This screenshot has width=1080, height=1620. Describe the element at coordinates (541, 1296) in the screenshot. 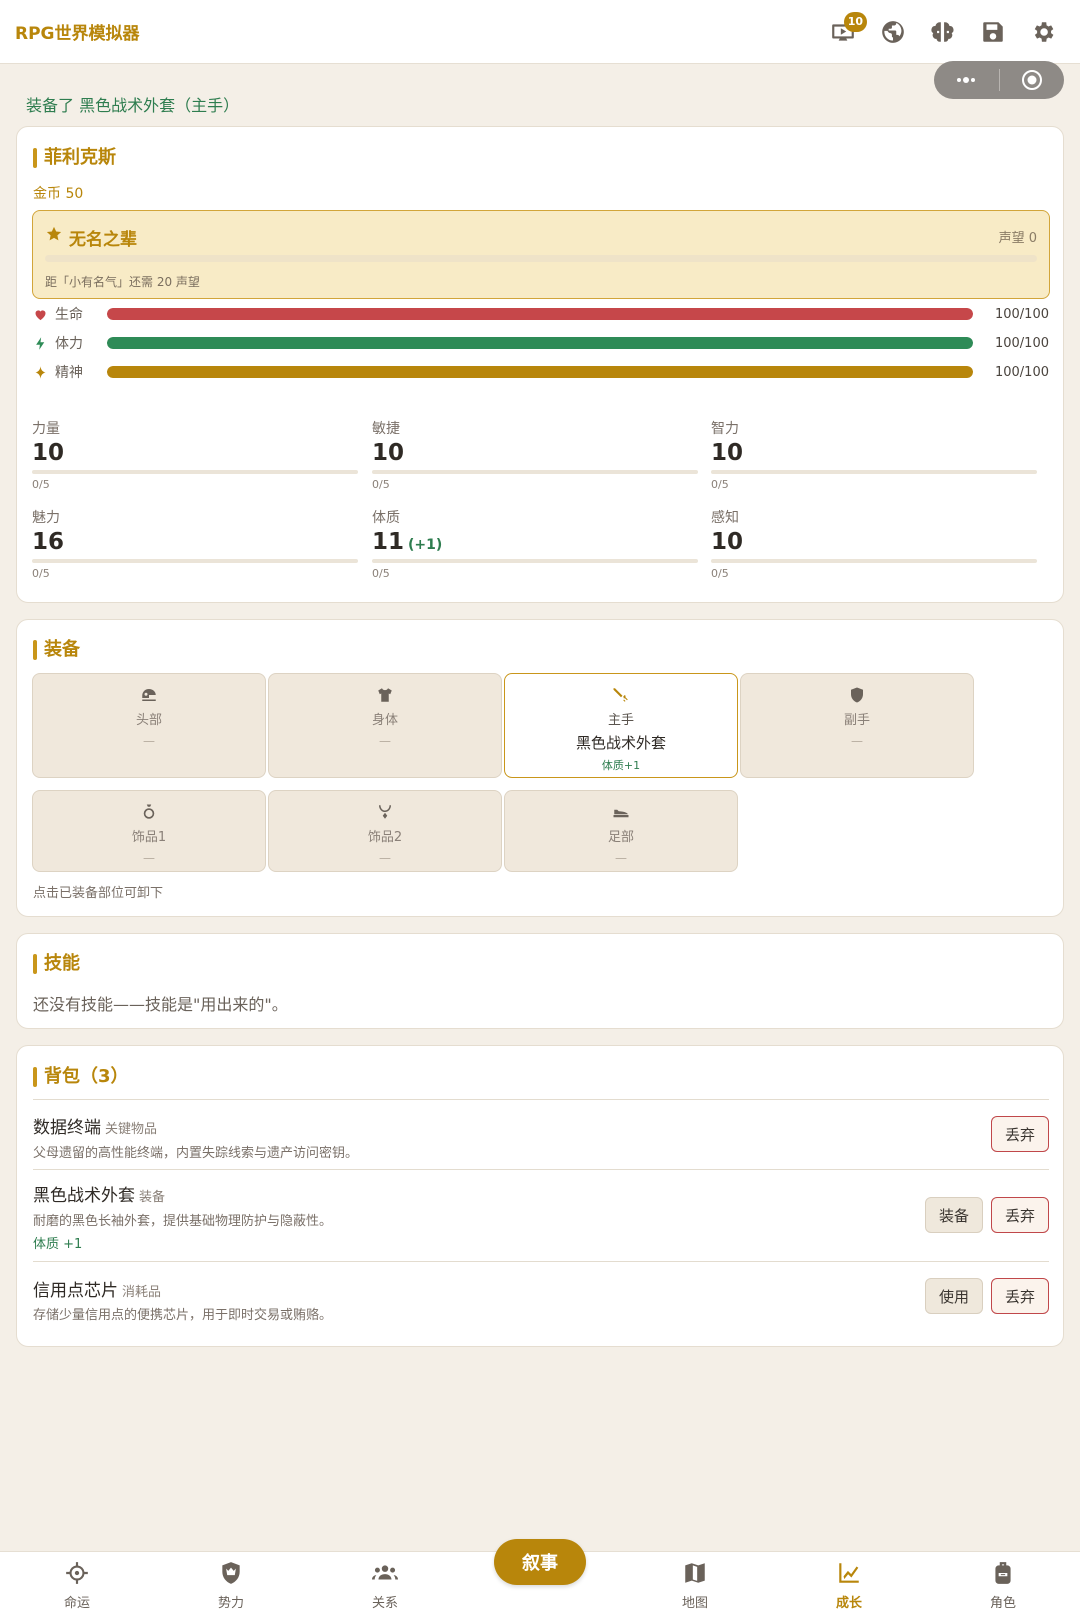

I see `inventory-item: 信用点芯片 消耗品 存储少量信用点的便携芯片，用于即时交易或贿赂。 使用 丢弃` at that location.